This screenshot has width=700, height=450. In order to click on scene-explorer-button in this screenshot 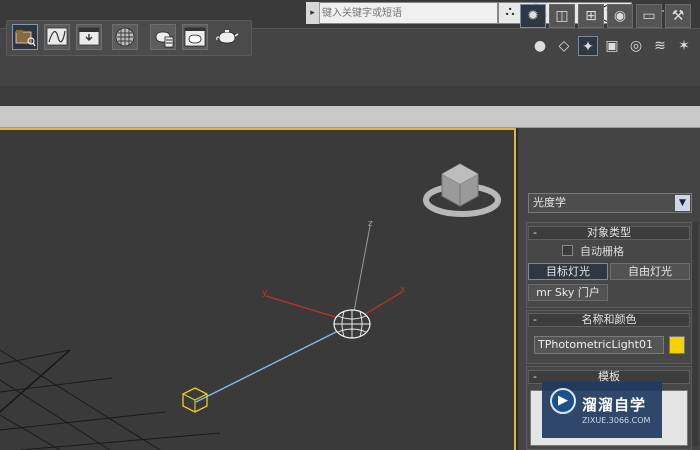, I will do `click(25, 37)`.